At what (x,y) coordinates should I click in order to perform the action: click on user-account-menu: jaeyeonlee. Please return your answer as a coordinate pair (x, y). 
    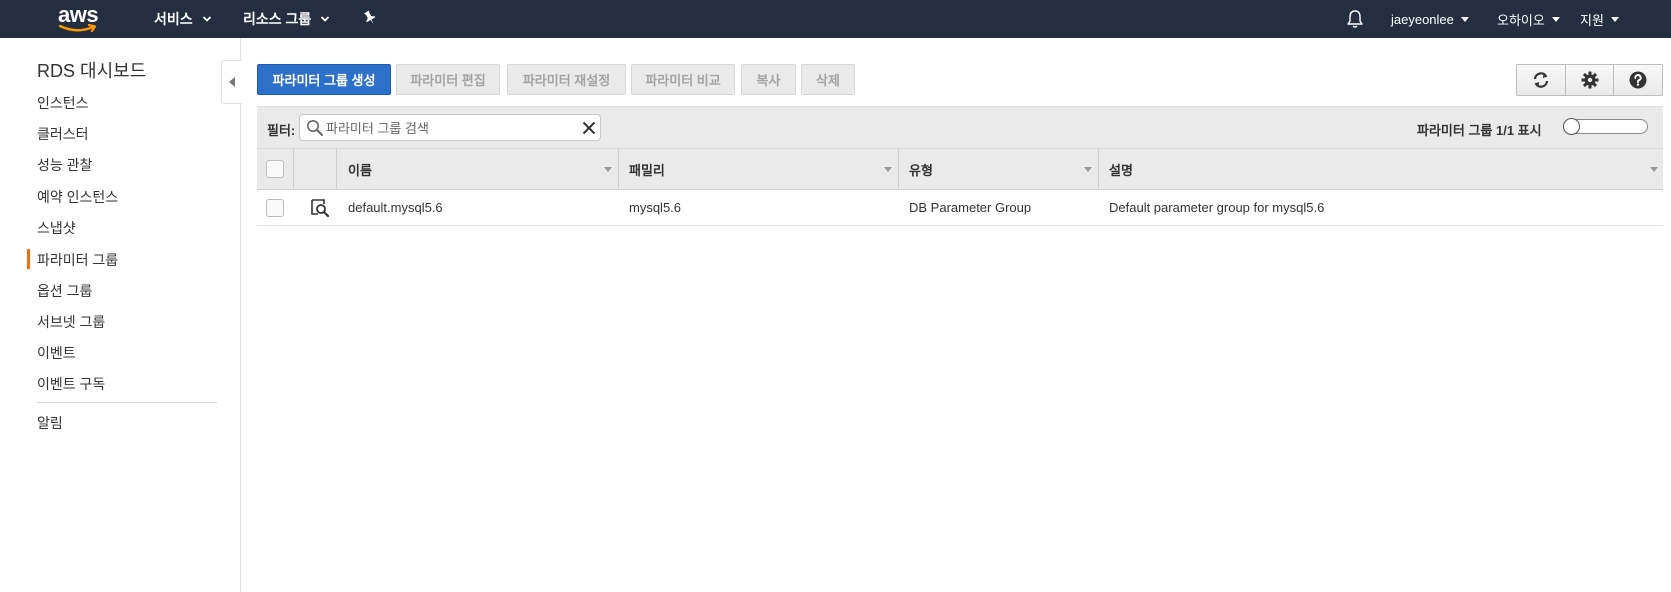
    Looking at the image, I should click on (1430, 19).